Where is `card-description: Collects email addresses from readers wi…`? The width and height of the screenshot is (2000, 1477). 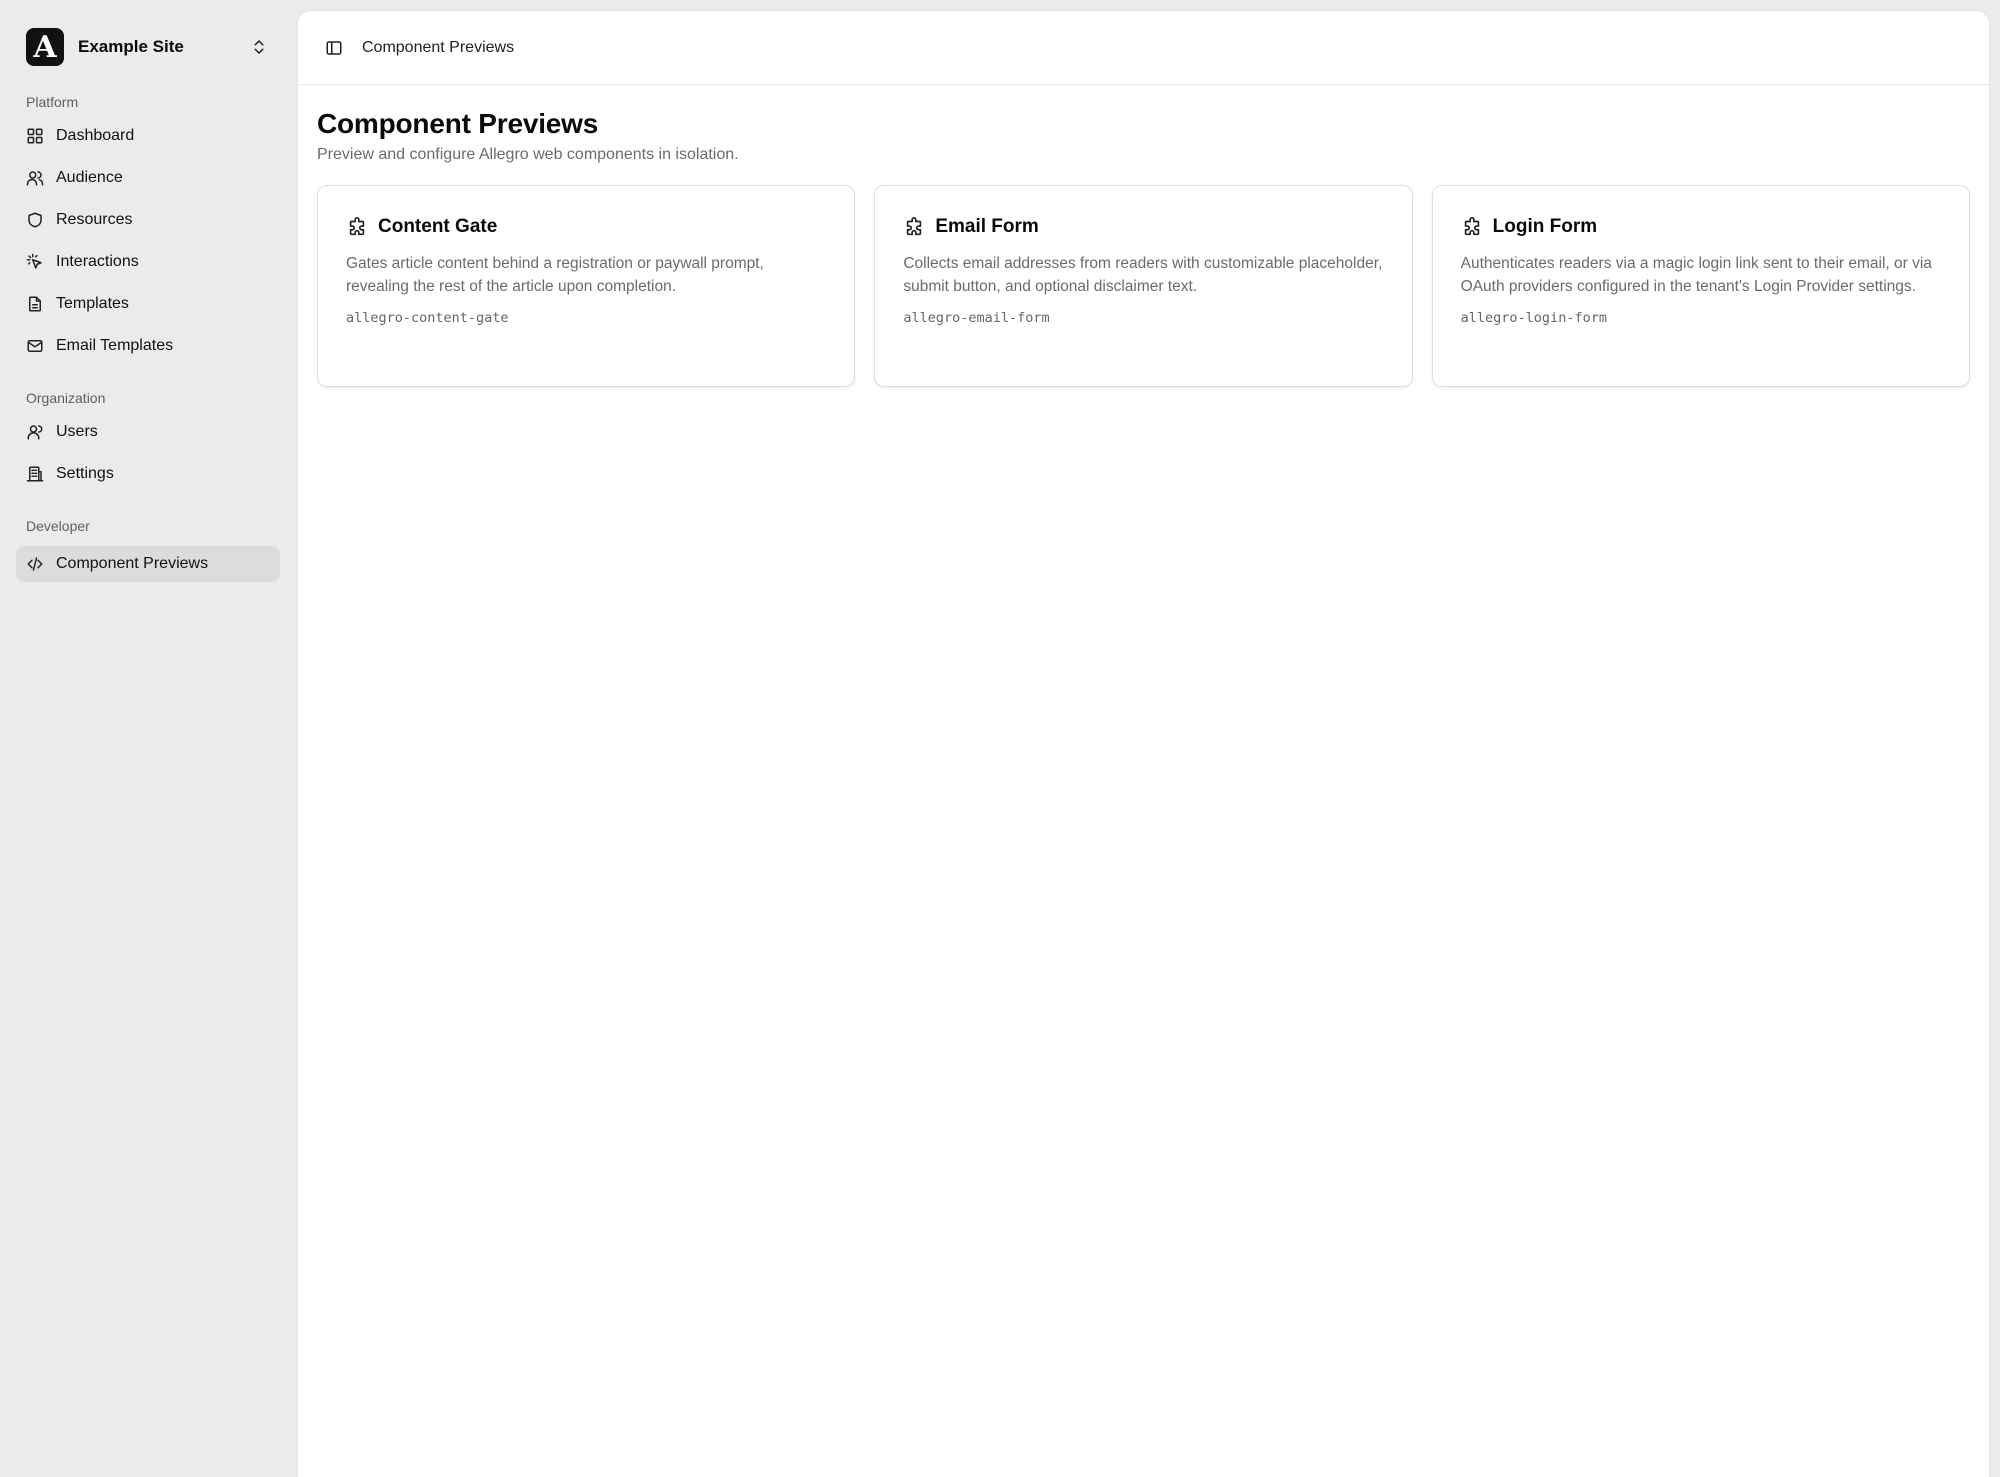 card-description: Collects email addresses from readers wi… is located at coordinates (1143, 275).